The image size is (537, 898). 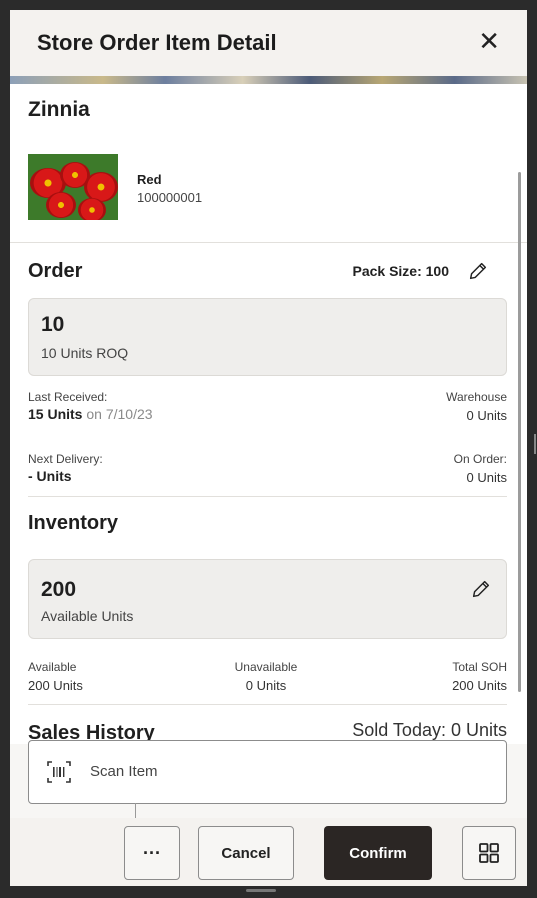 I want to click on on-order-value: 0 Units, so click(x=486, y=477).